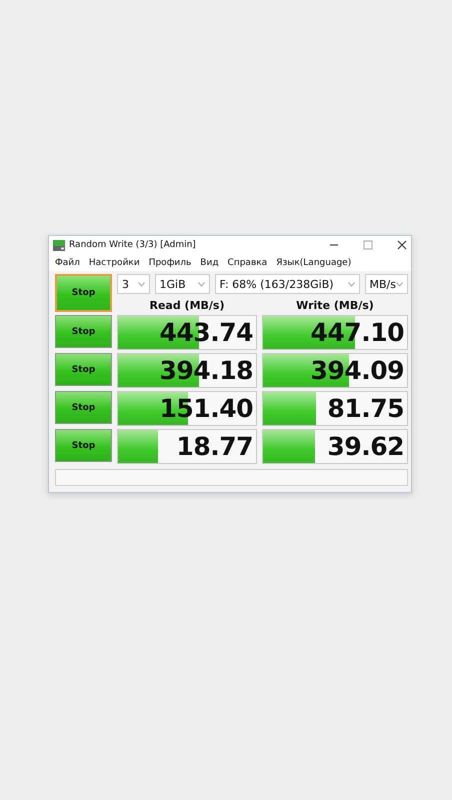  I want to click on column-header: Read (MB/s), so click(187, 305).